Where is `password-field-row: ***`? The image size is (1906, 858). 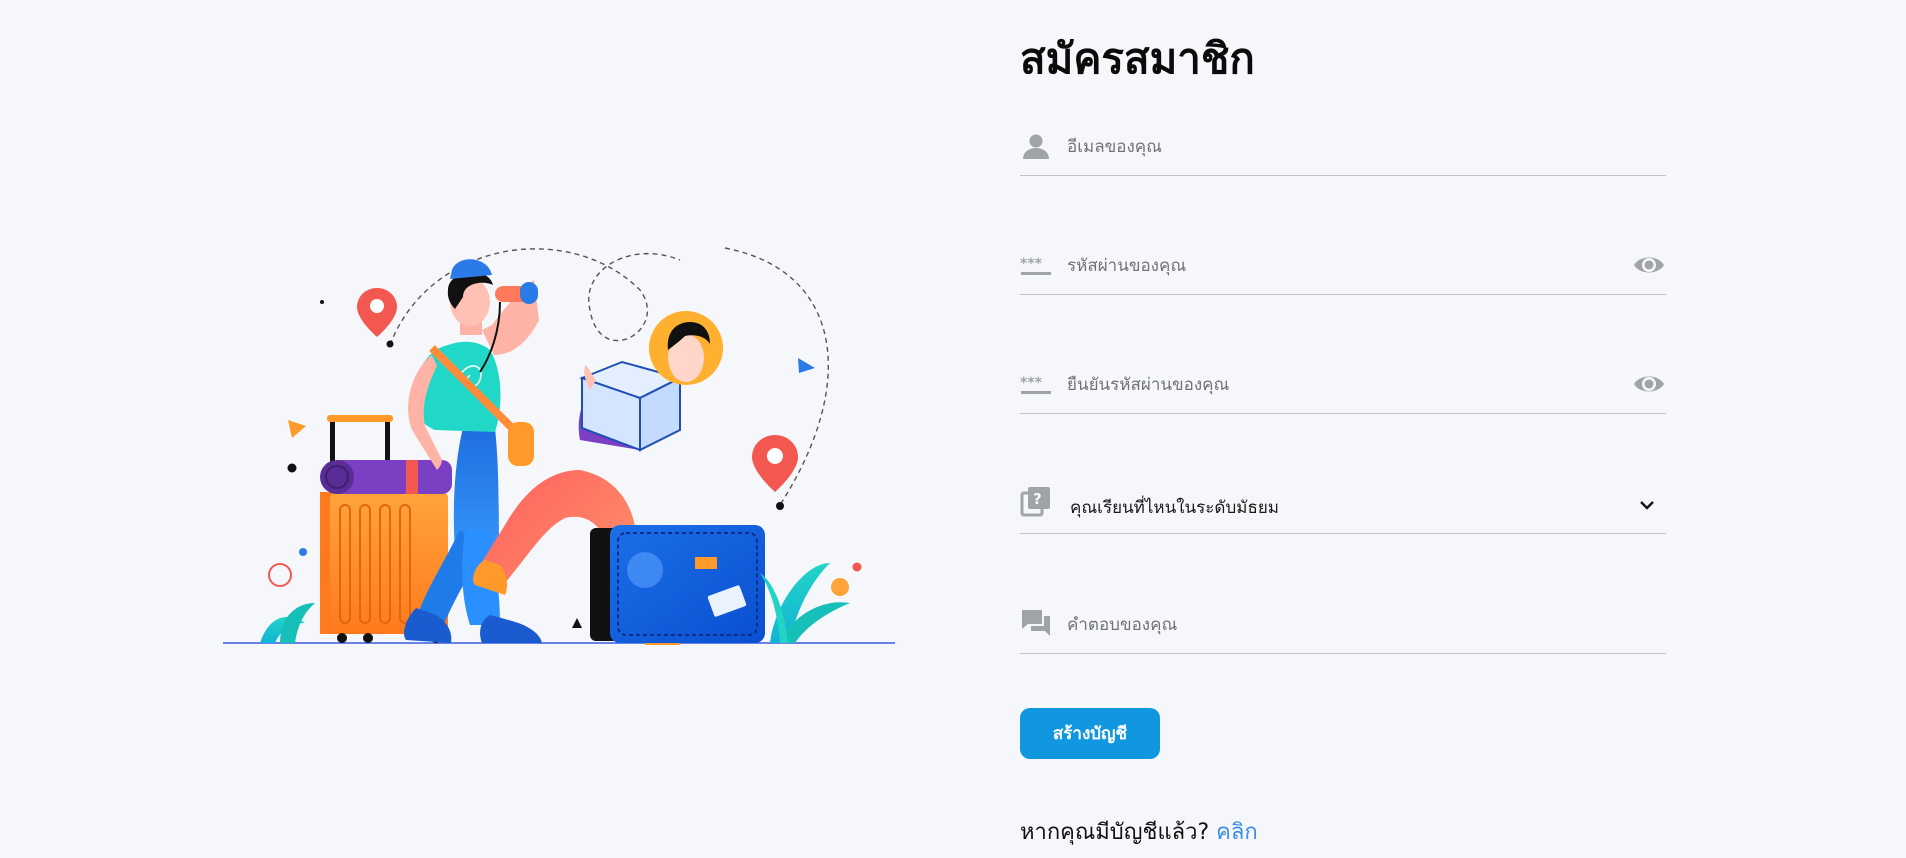
password-field-row: *** is located at coordinates (1343, 265).